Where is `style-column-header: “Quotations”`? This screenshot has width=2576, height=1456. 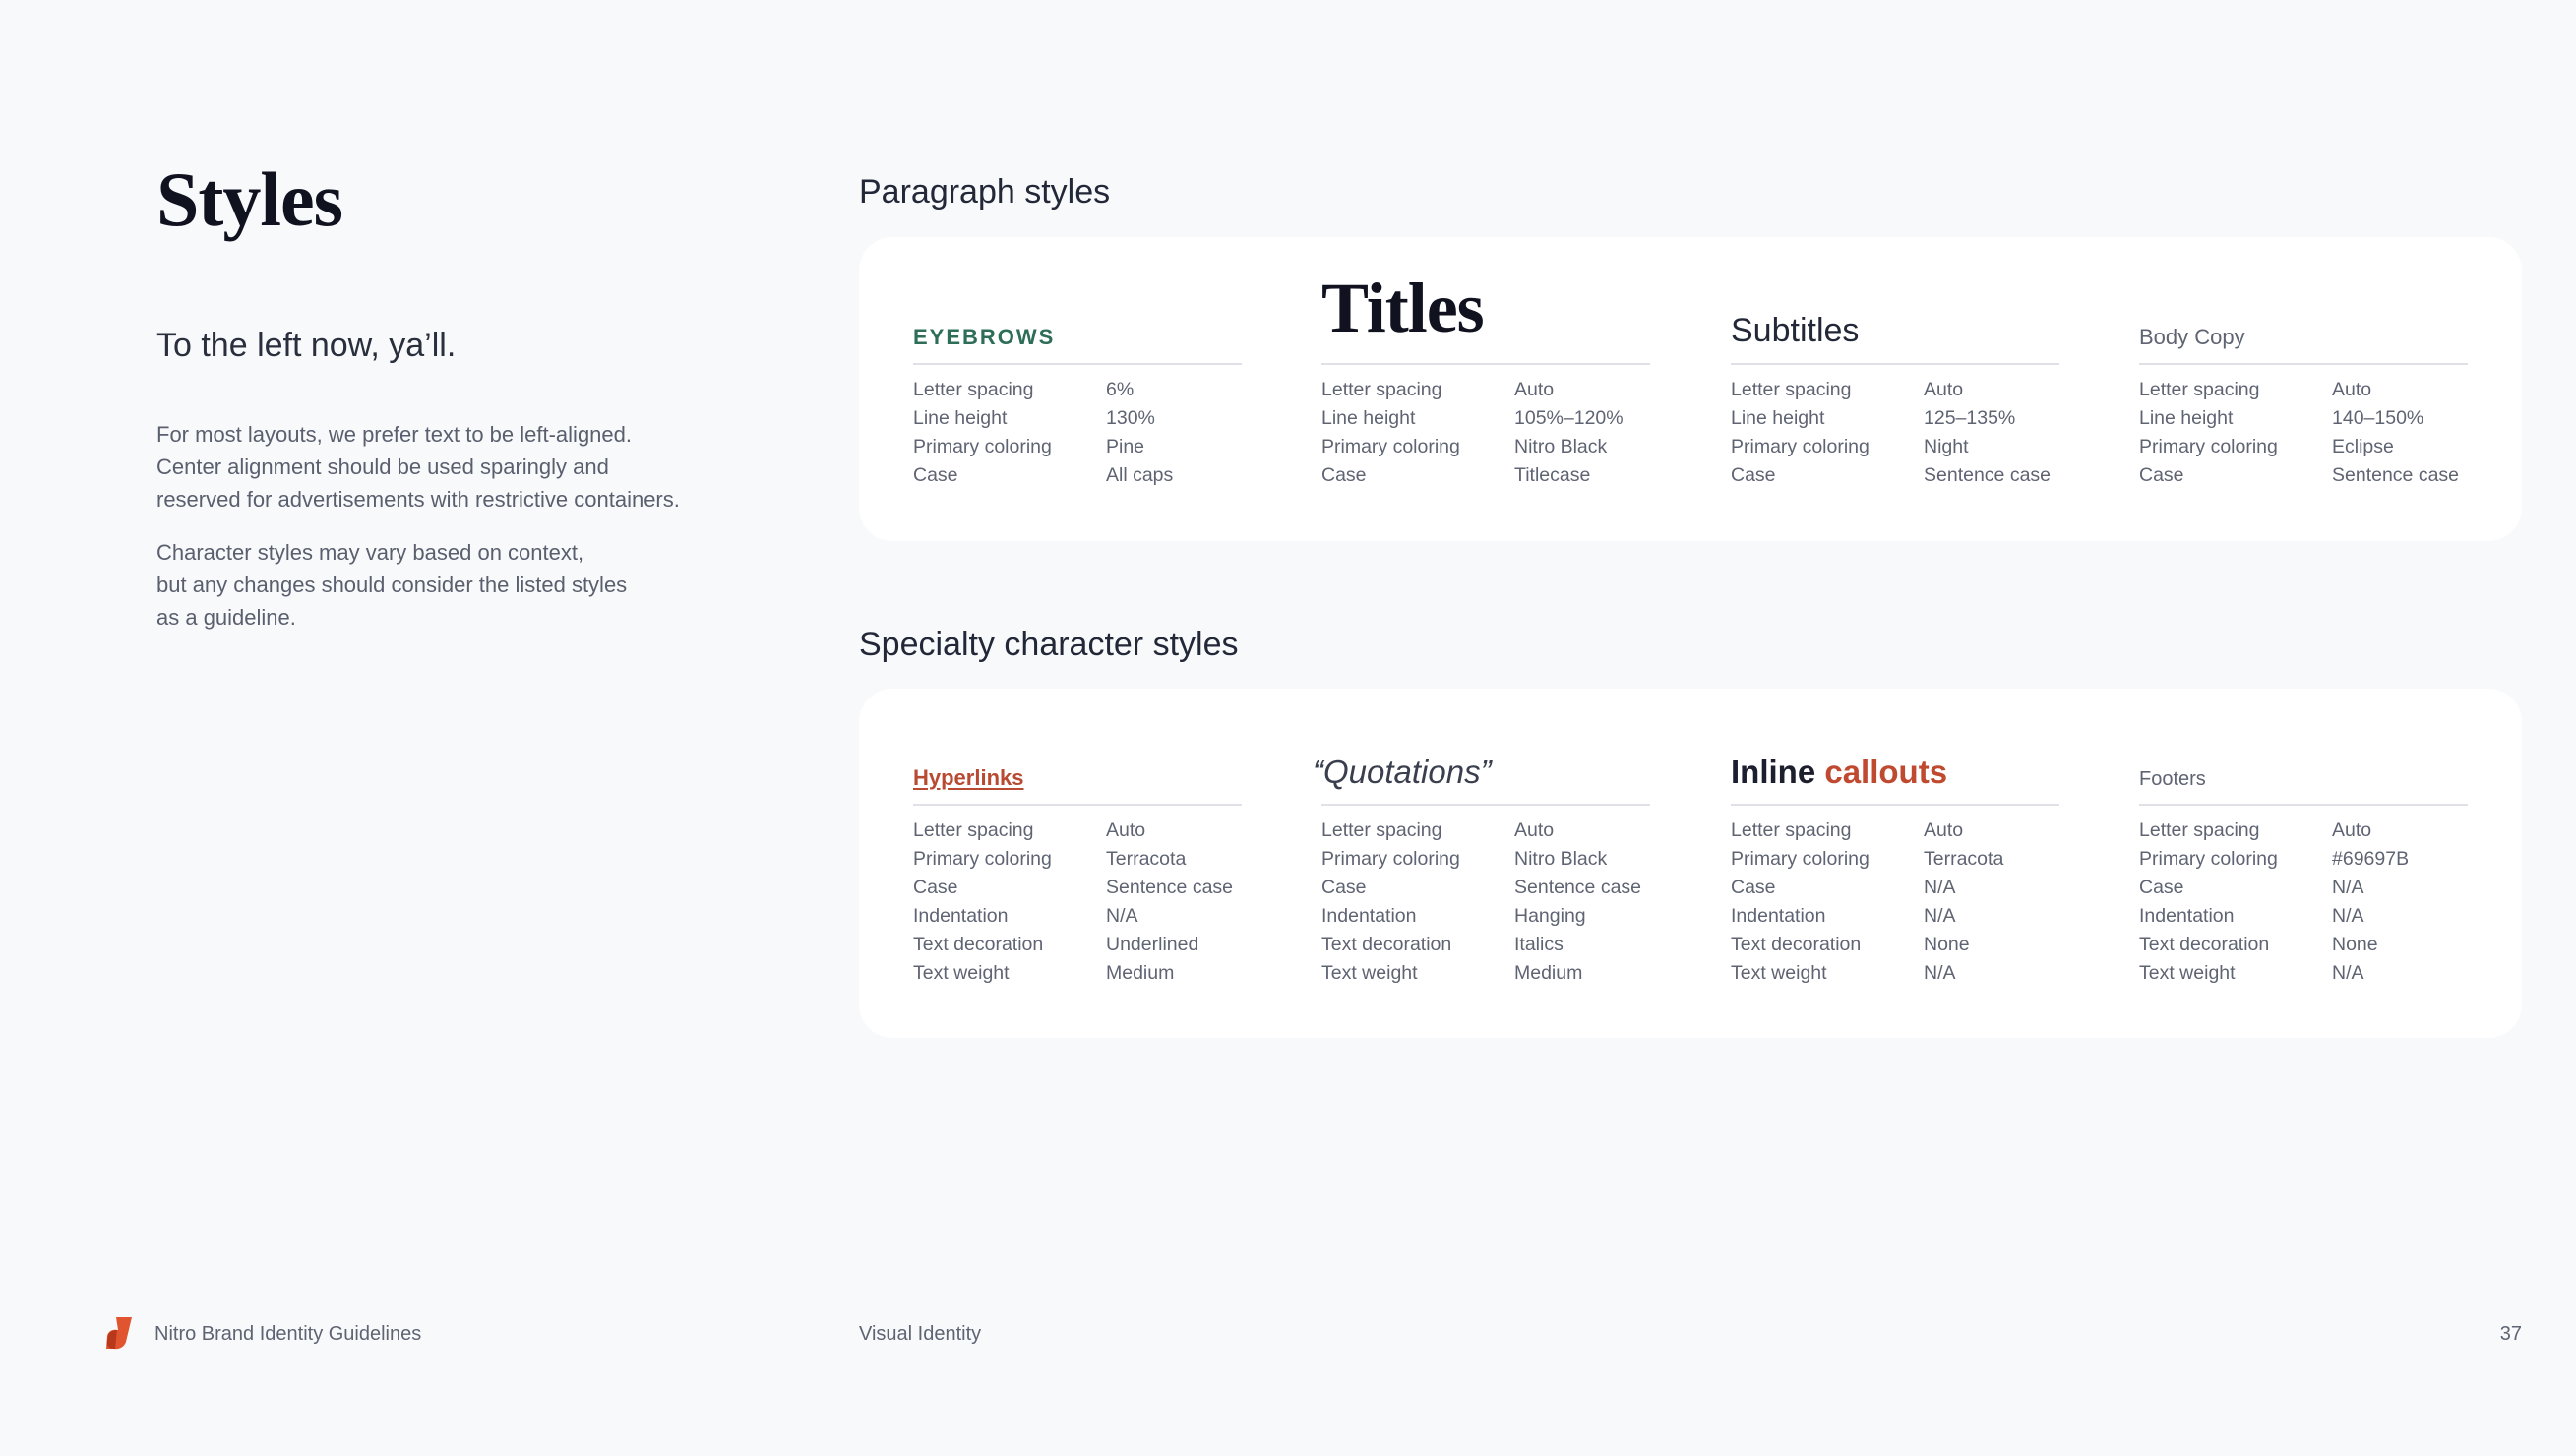
style-column-header: “Quotations” is located at coordinates (1481, 780).